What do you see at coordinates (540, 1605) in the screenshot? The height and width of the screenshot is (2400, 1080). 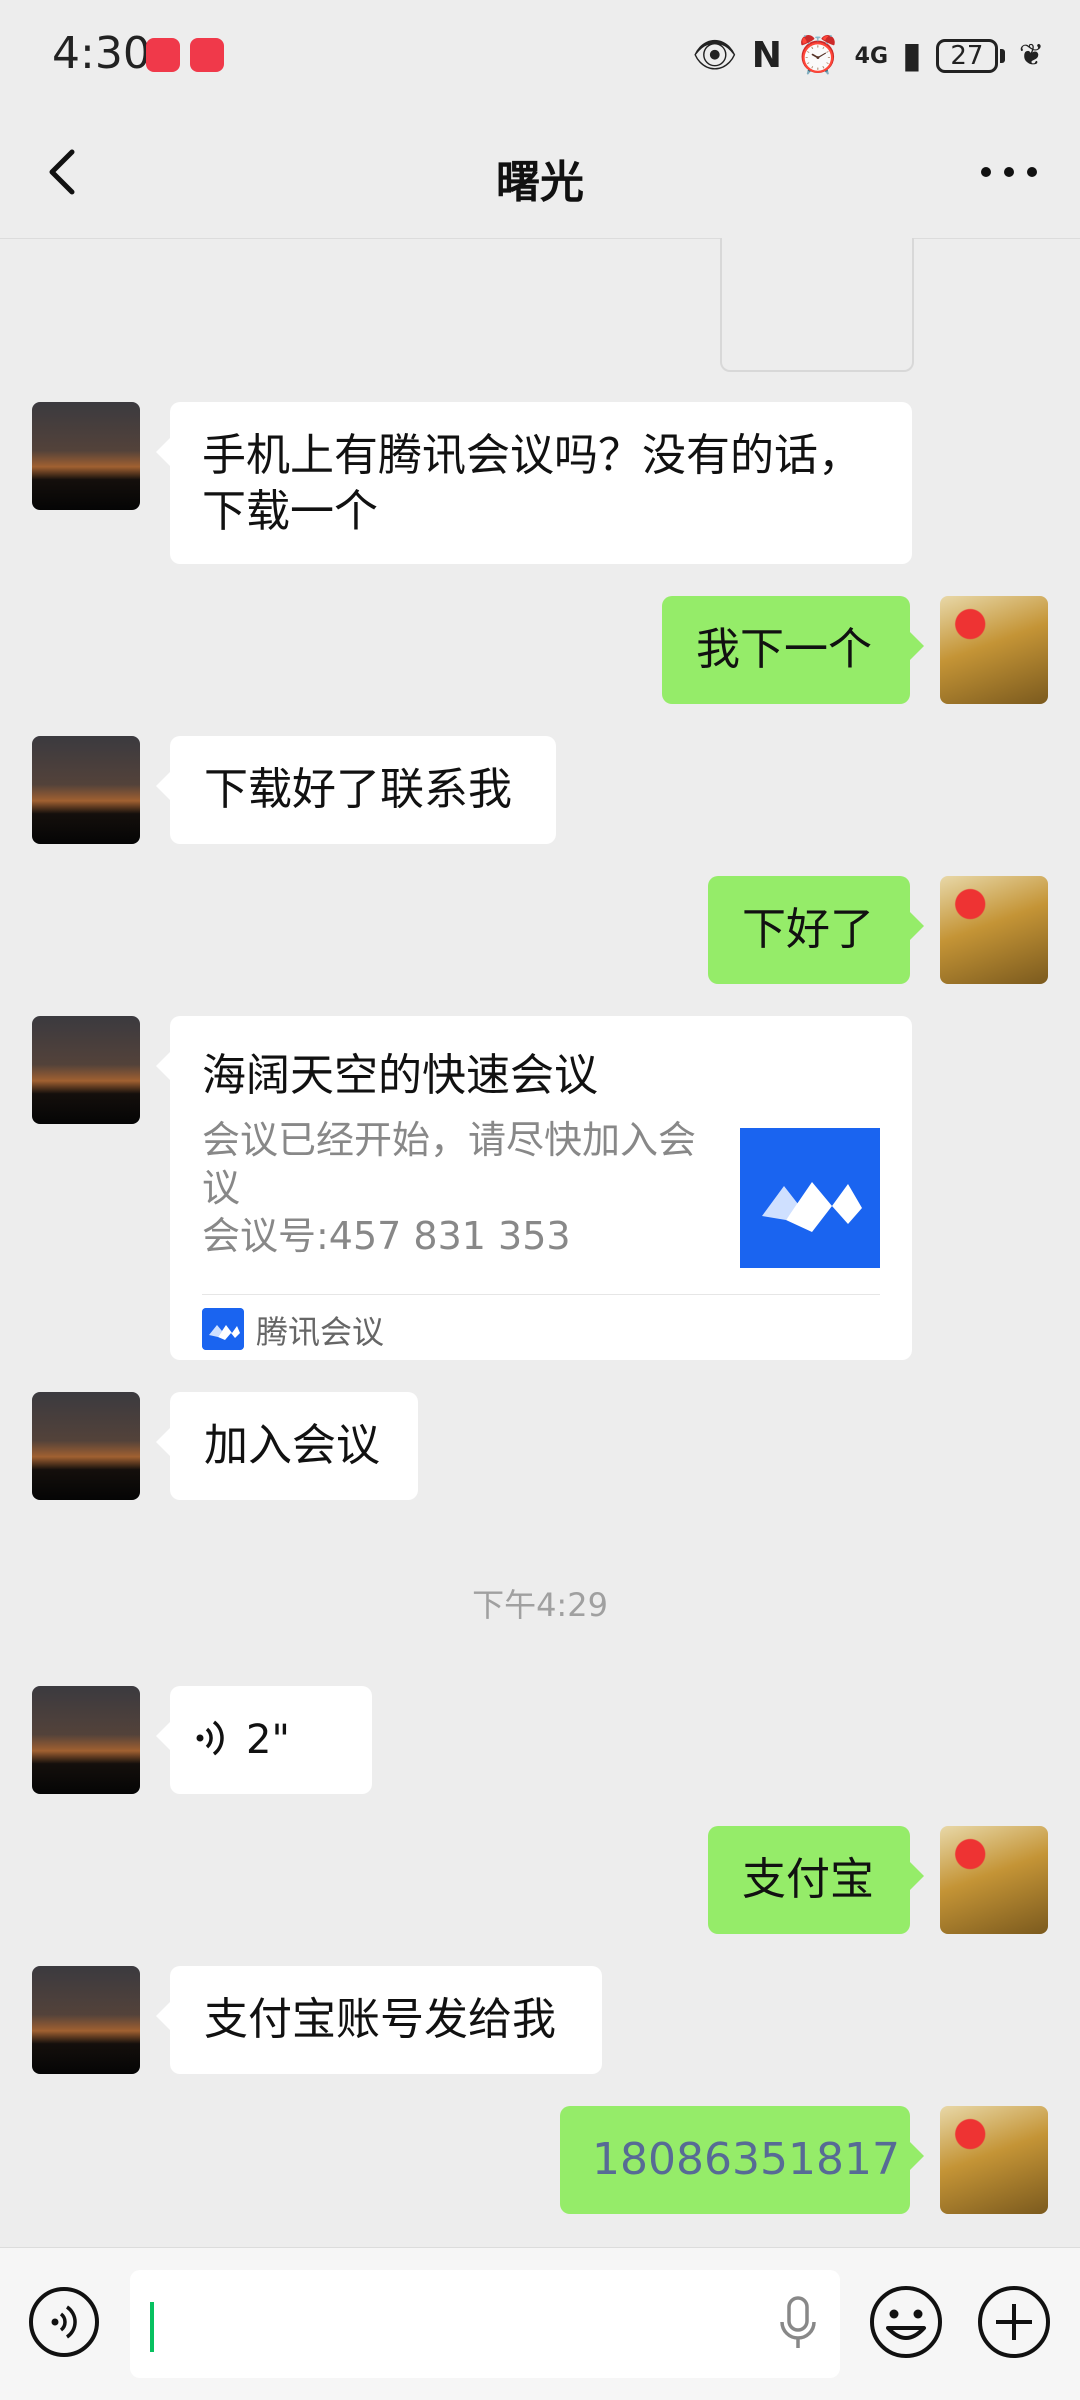 I see `message-timestamp: 下午4:29` at bounding box center [540, 1605].